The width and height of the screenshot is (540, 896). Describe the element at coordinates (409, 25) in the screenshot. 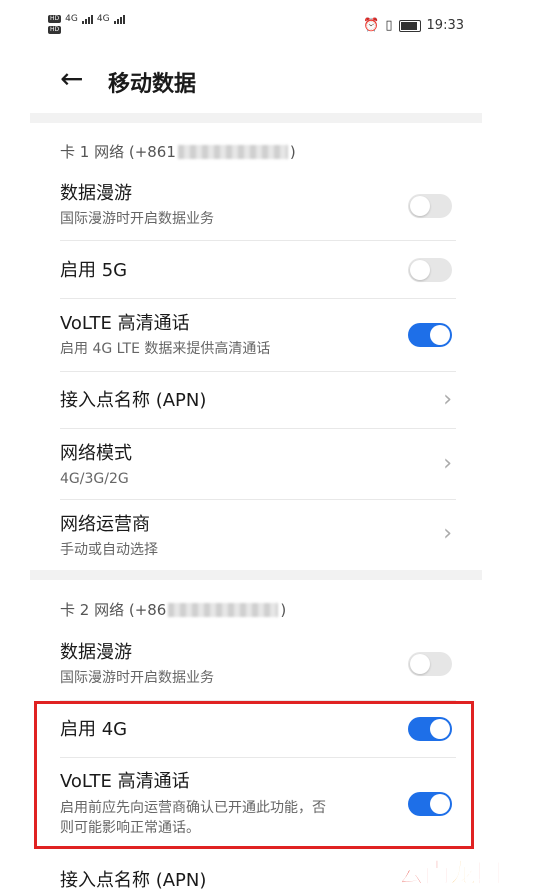

I see `battery-icon` at that location.